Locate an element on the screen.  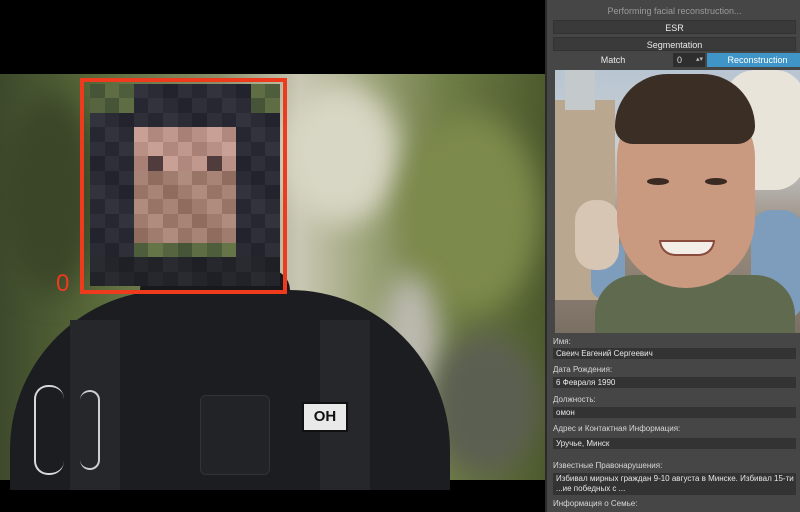
match-label: Match is located at coordinates (613, 60).